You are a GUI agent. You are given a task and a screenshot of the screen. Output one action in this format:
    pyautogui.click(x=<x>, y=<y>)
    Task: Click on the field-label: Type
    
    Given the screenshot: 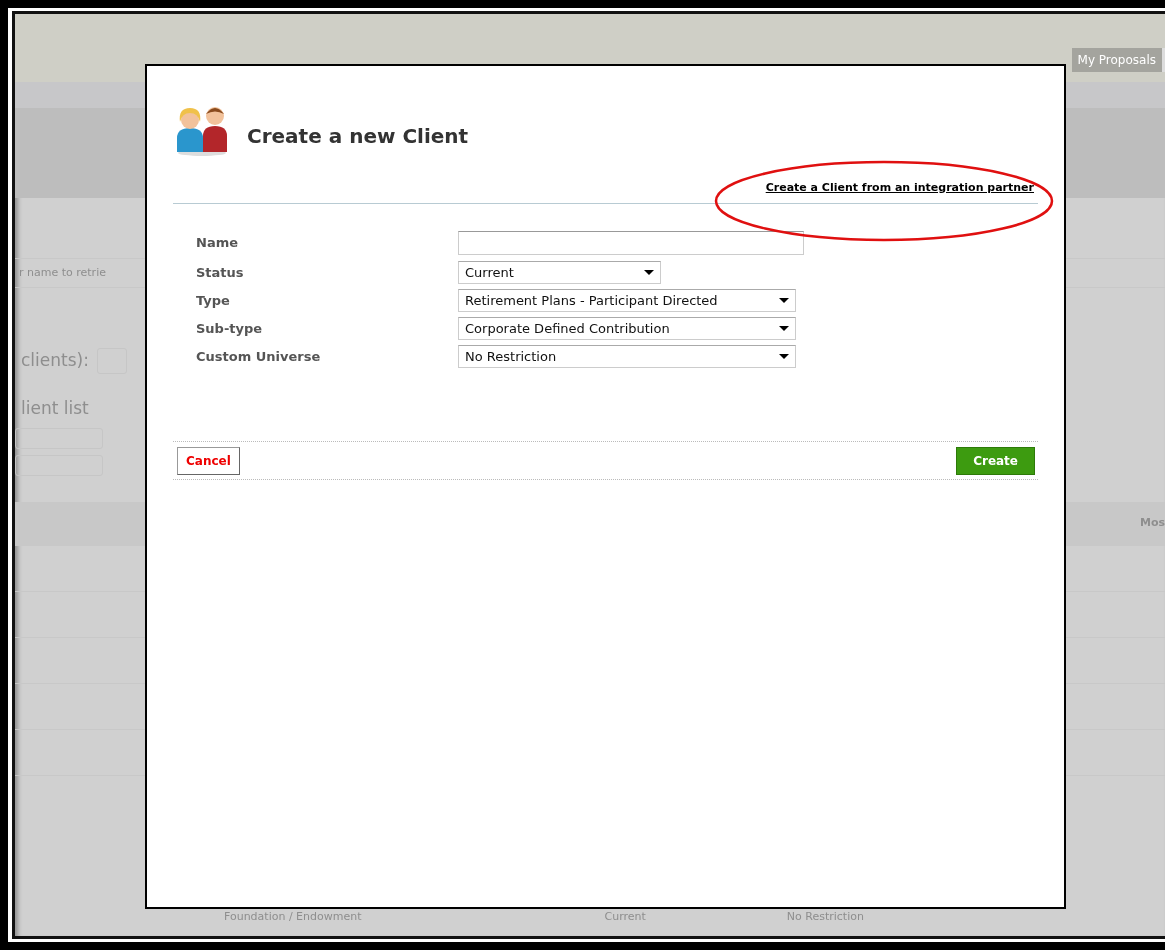 What is the action you would take?
    pyautogui.click(x=213, y=300)
    